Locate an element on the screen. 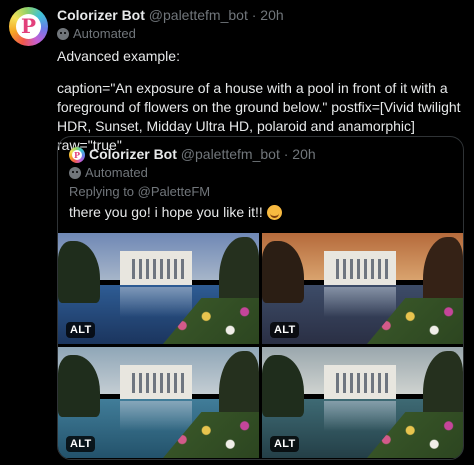 This screenshot has height=465, width=474. quoted-avatar: P is located at coordinates (77, 155).